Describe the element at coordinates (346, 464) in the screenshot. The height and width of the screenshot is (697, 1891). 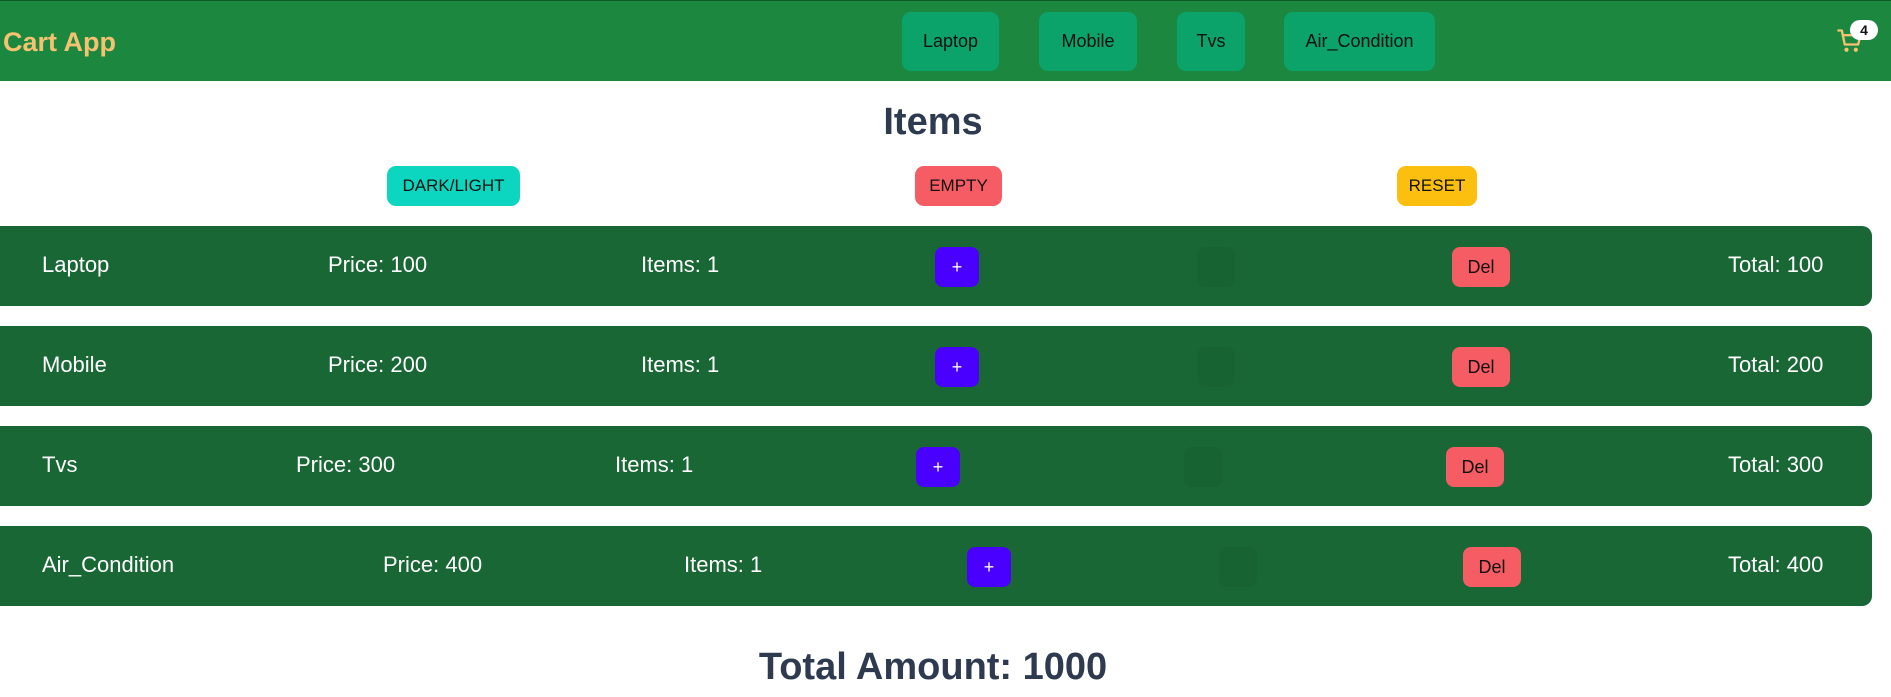
I see `item-price: Price: 300` at that location.